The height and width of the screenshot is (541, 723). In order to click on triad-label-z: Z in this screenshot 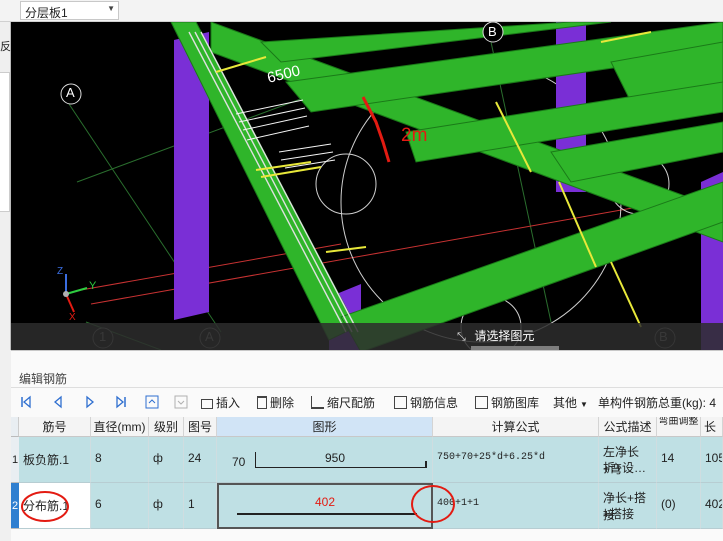, I will do `click(60, 271)`.